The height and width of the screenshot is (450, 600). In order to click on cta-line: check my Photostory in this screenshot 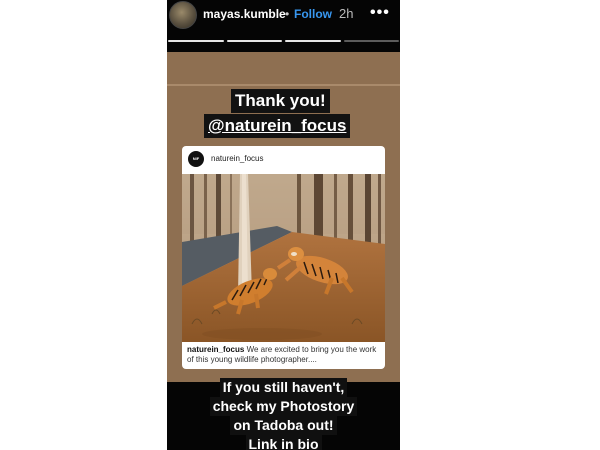, I will do `click(283, 406)`.